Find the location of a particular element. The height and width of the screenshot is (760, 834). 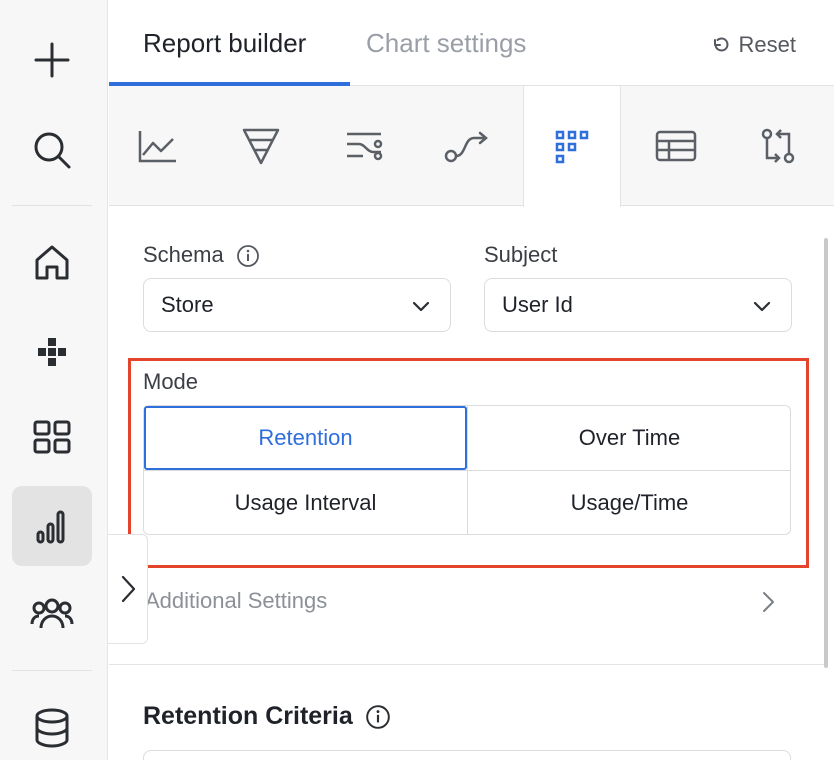

additional-settings-toggle: Additional Settings is located at coordinates (236, 601).